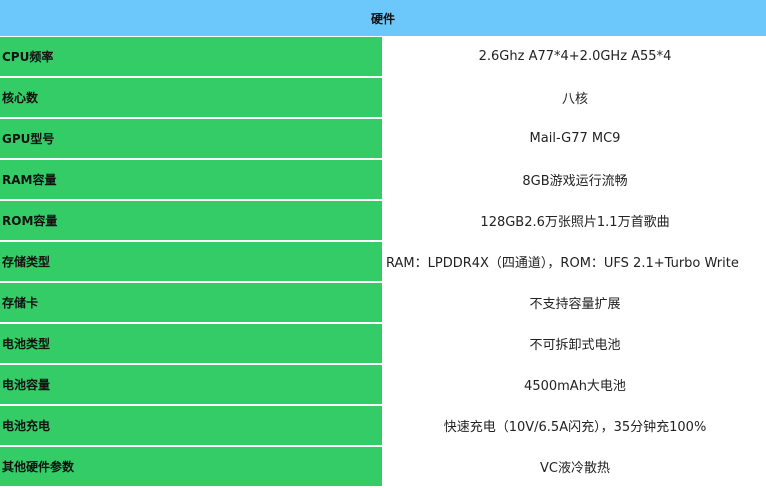  What do you see at coordinates (383, 18) in the screenshot?
I see `table-header: 硬件` at bounding box center [383, 18].